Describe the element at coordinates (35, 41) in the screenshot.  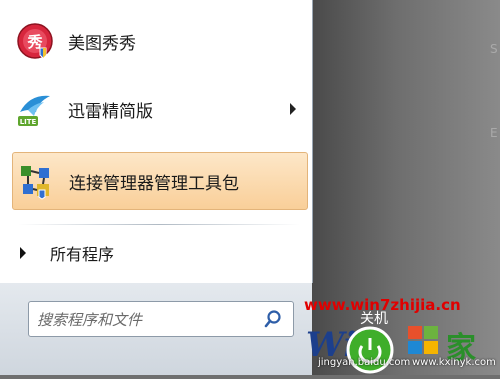
I see `meitu-xiuxiu-icon: 秀` at that location.